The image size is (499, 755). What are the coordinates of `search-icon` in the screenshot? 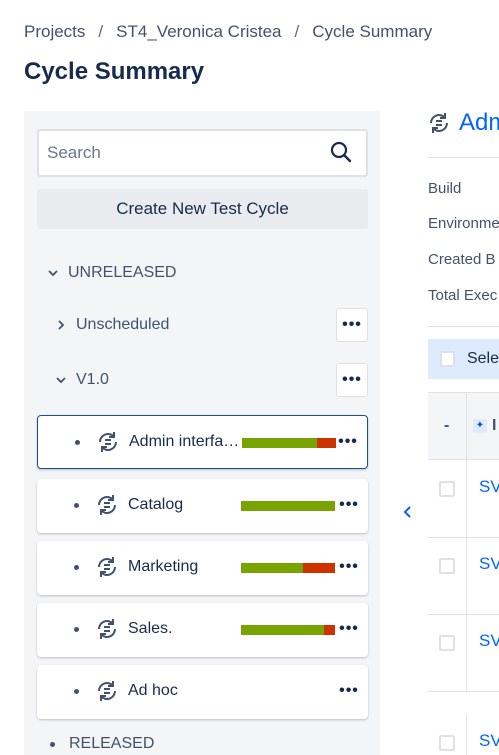 It's located at (341, 152).